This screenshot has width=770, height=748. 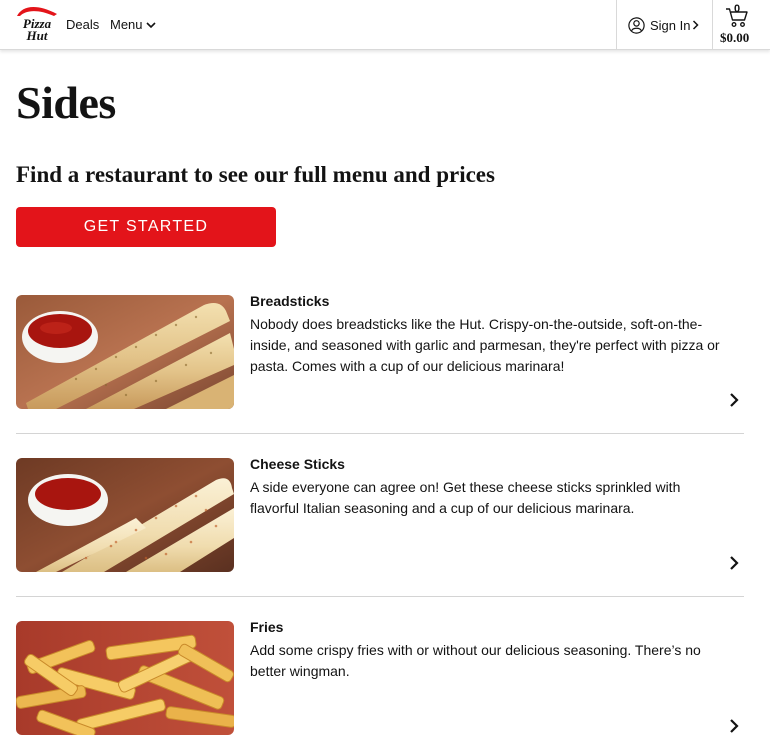 I want to click on sign-in-button: Sign In, so click(x=664, y=25).